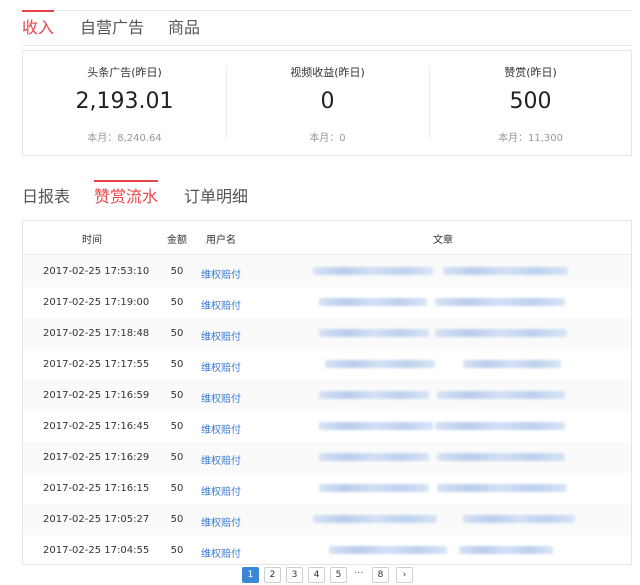  What do you see at coordinates (294, 575) in the screenshot?
I see `page-3-button: 3` at bounding box center [294, 575].